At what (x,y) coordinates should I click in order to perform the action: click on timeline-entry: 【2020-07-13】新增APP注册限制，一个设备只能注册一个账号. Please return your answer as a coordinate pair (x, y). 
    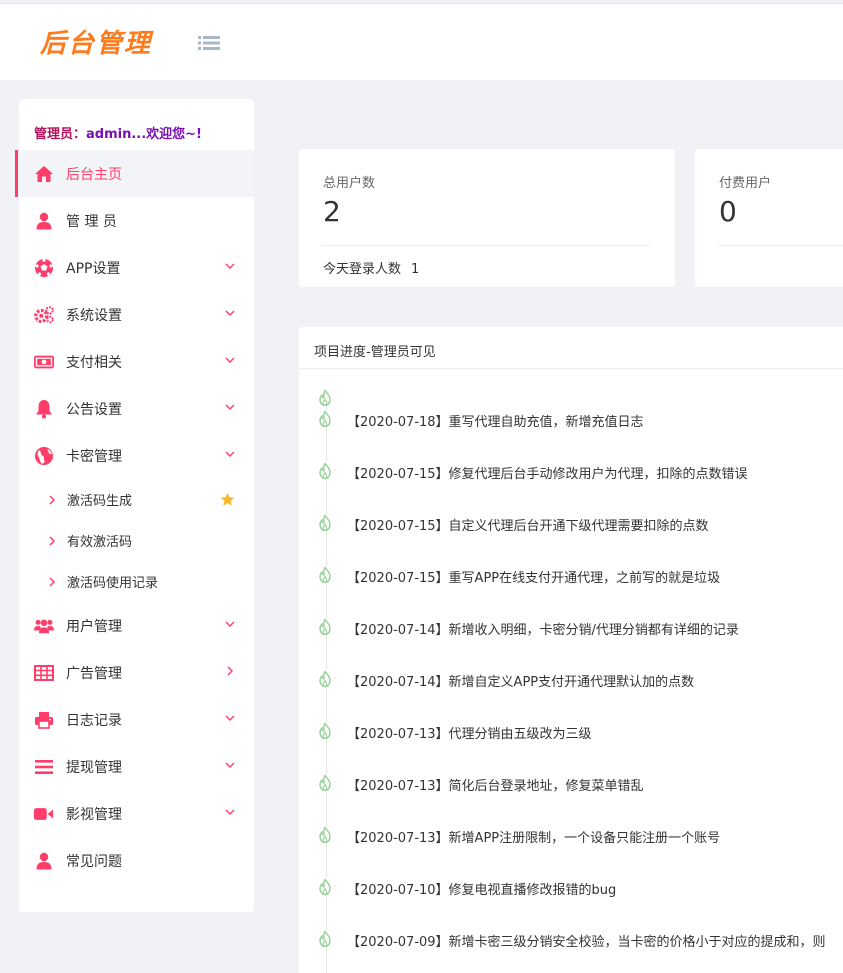
    Looking at the image, I should click on (534, 838).